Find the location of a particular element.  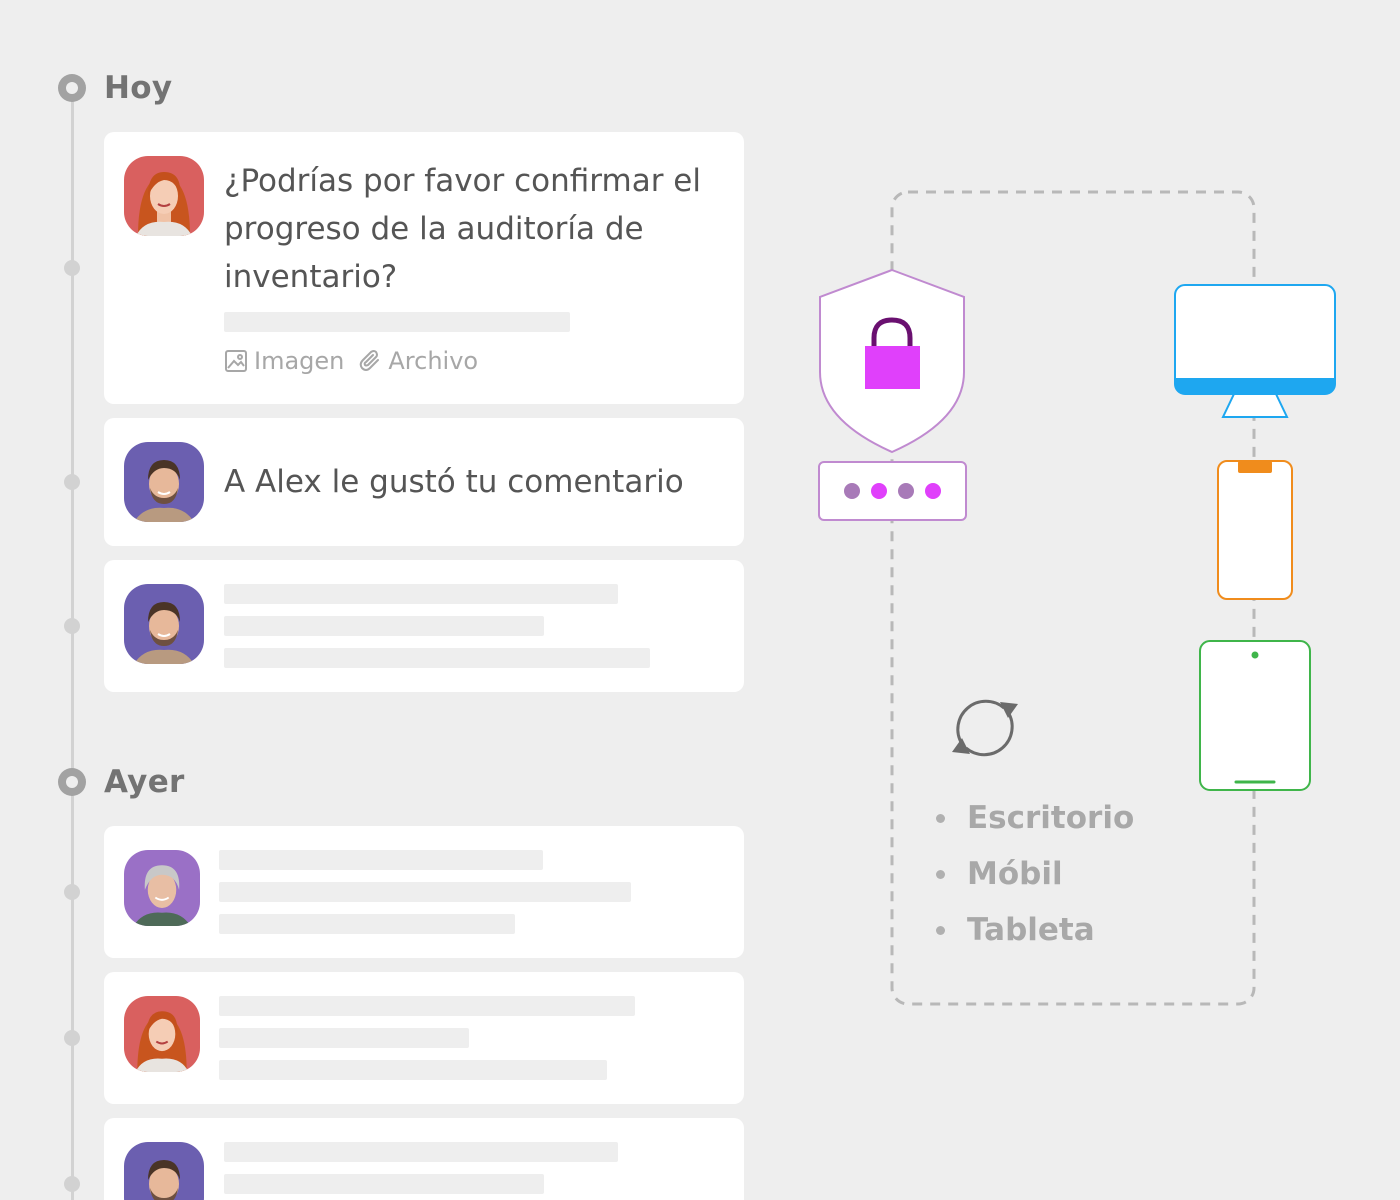

password-field is located at coordinates (892, 491).